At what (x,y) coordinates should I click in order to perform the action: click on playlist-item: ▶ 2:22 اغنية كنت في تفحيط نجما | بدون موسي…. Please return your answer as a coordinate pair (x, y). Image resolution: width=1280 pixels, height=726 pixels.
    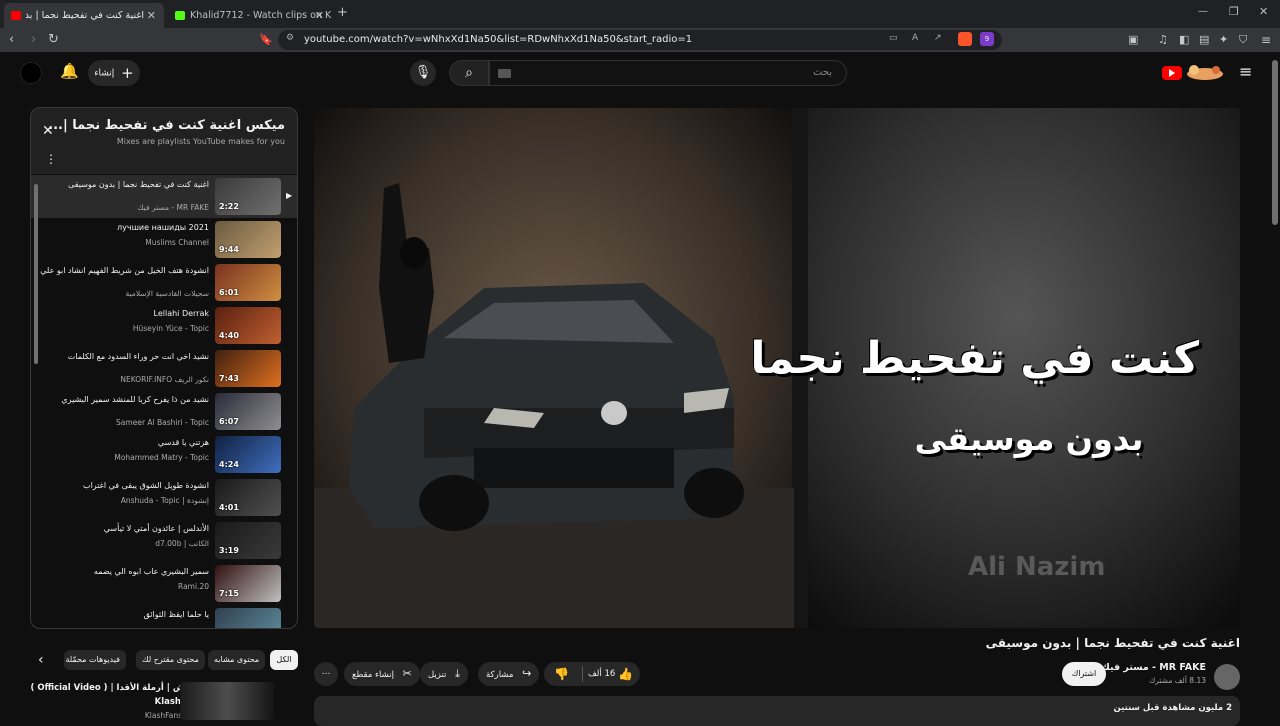
    Looking at the image, I should click on (164, 196).